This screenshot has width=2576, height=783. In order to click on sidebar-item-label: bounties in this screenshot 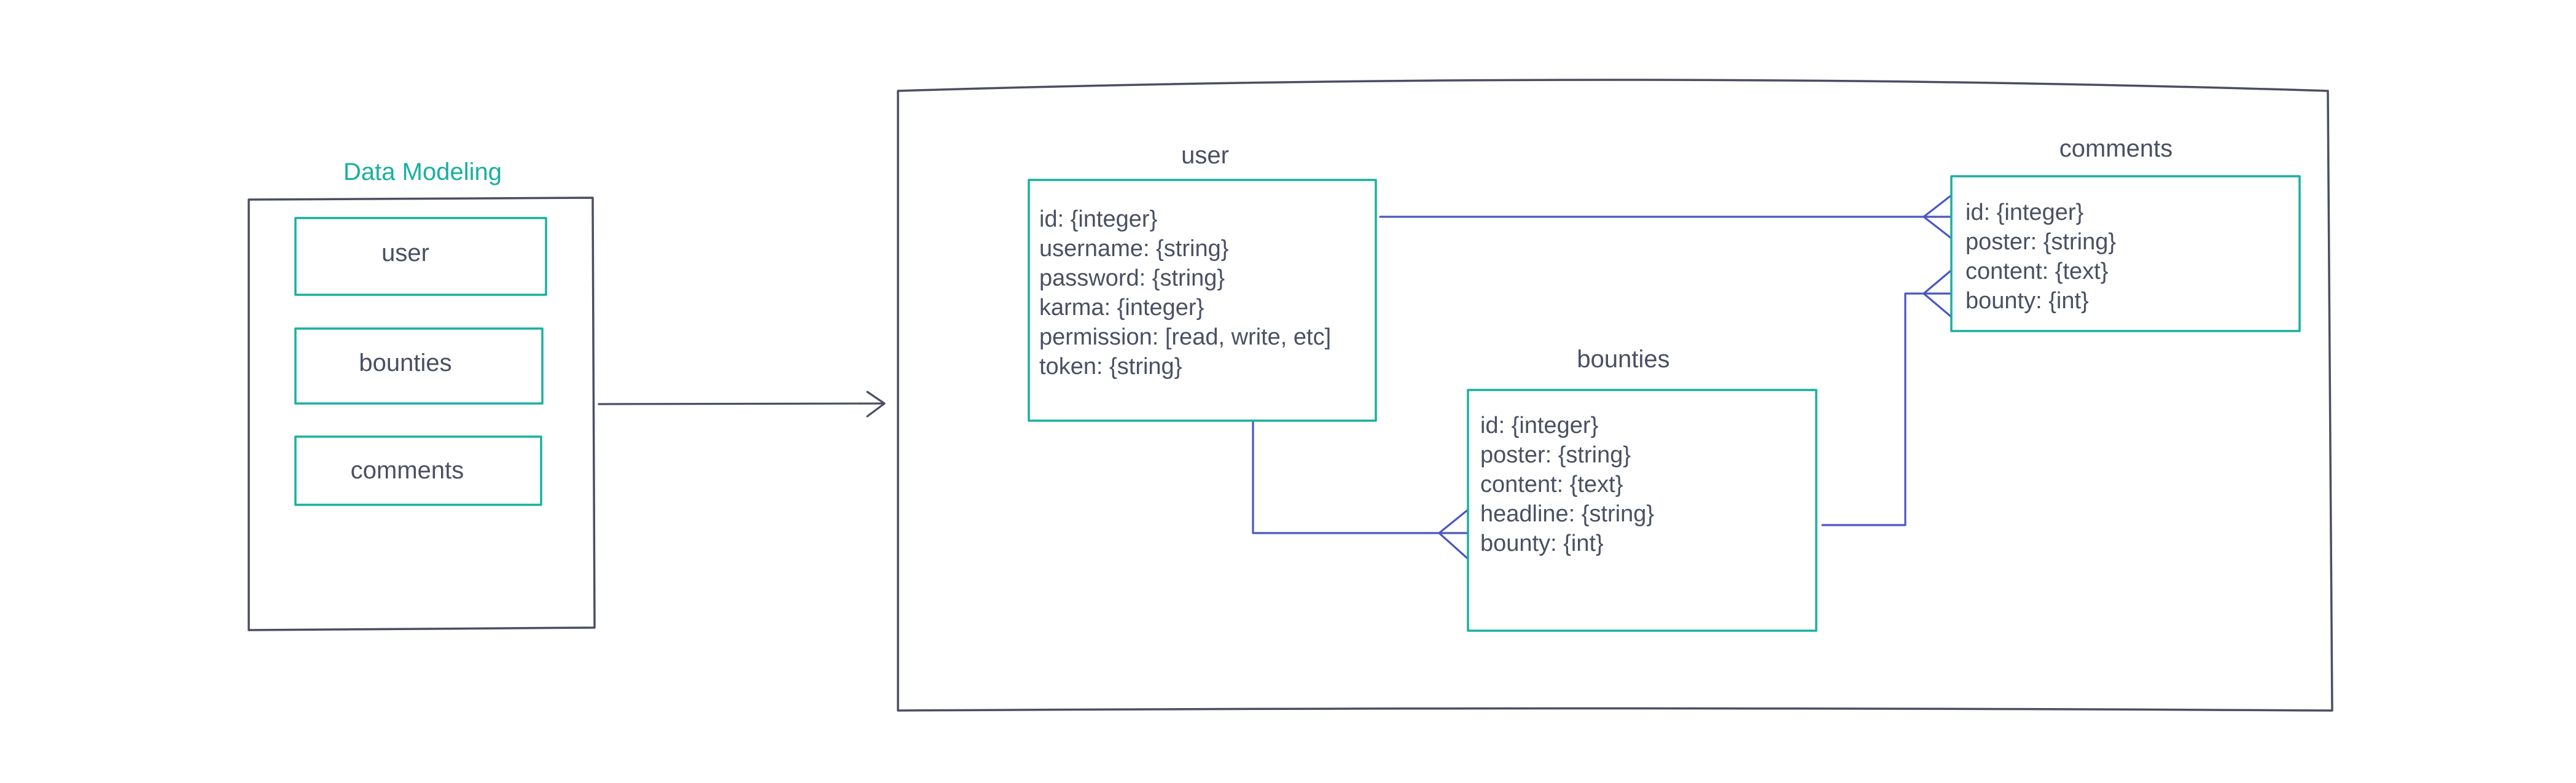, I will do `click(405, 362)`.